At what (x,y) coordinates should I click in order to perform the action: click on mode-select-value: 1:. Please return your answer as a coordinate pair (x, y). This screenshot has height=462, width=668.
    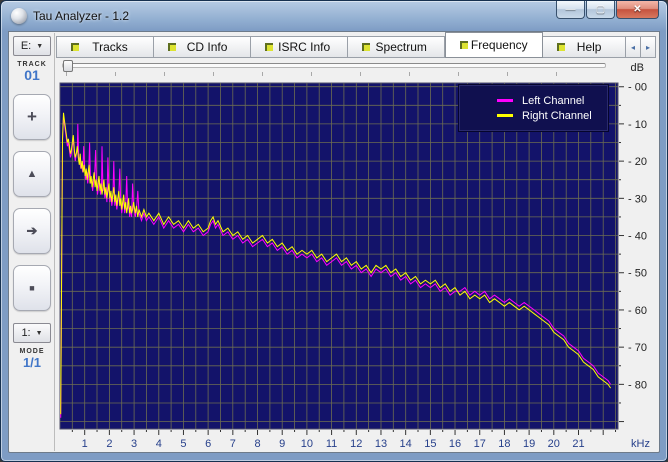
    Looking at the image, I should click on (26, 333).